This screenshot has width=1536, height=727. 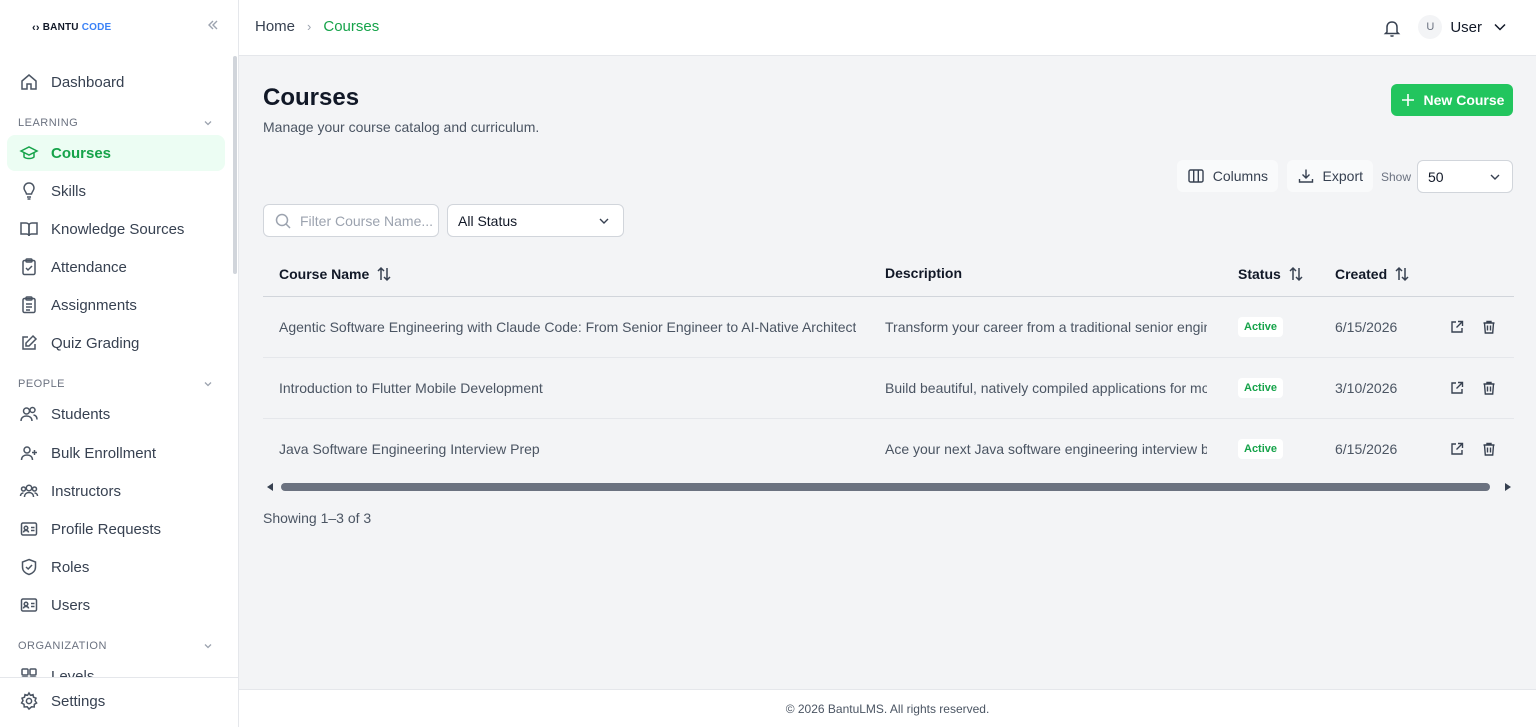 I want to click on scroll-right-arrow-icon, so click(x=1508, y=487).